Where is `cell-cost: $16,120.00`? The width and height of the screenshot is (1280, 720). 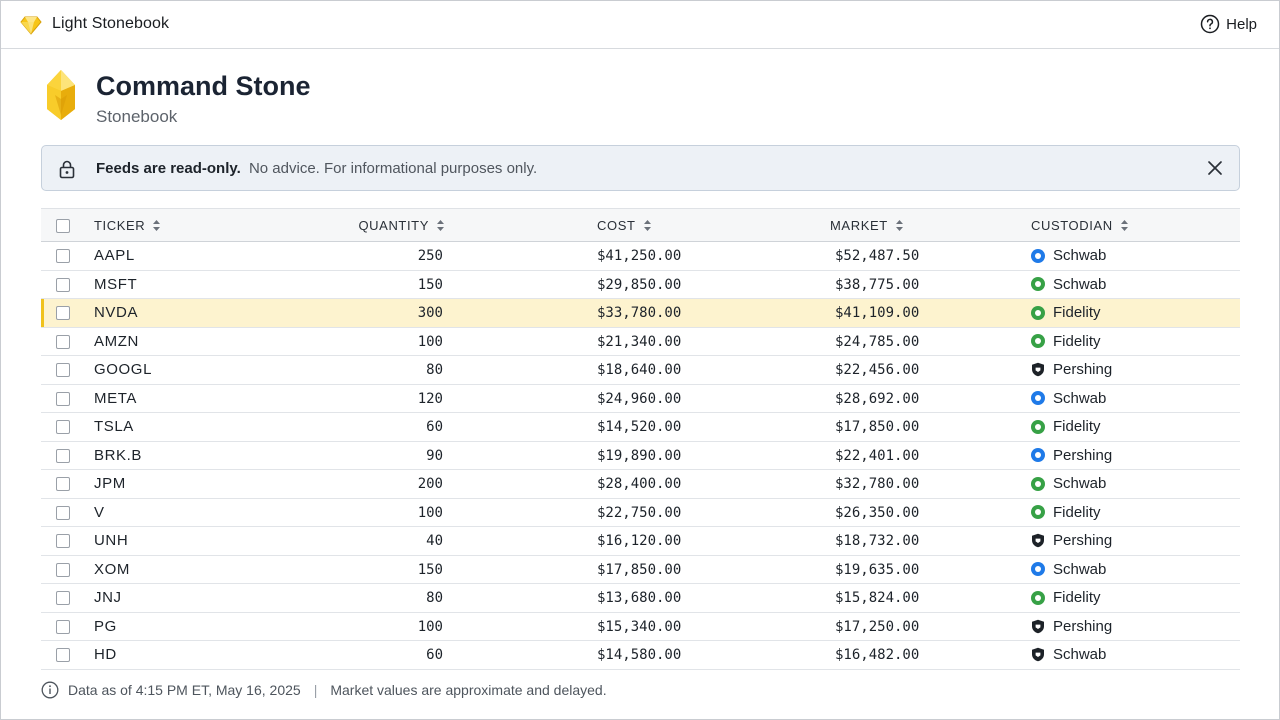
cell-cost: $16,120.00 is located at coordinates (639, 541).